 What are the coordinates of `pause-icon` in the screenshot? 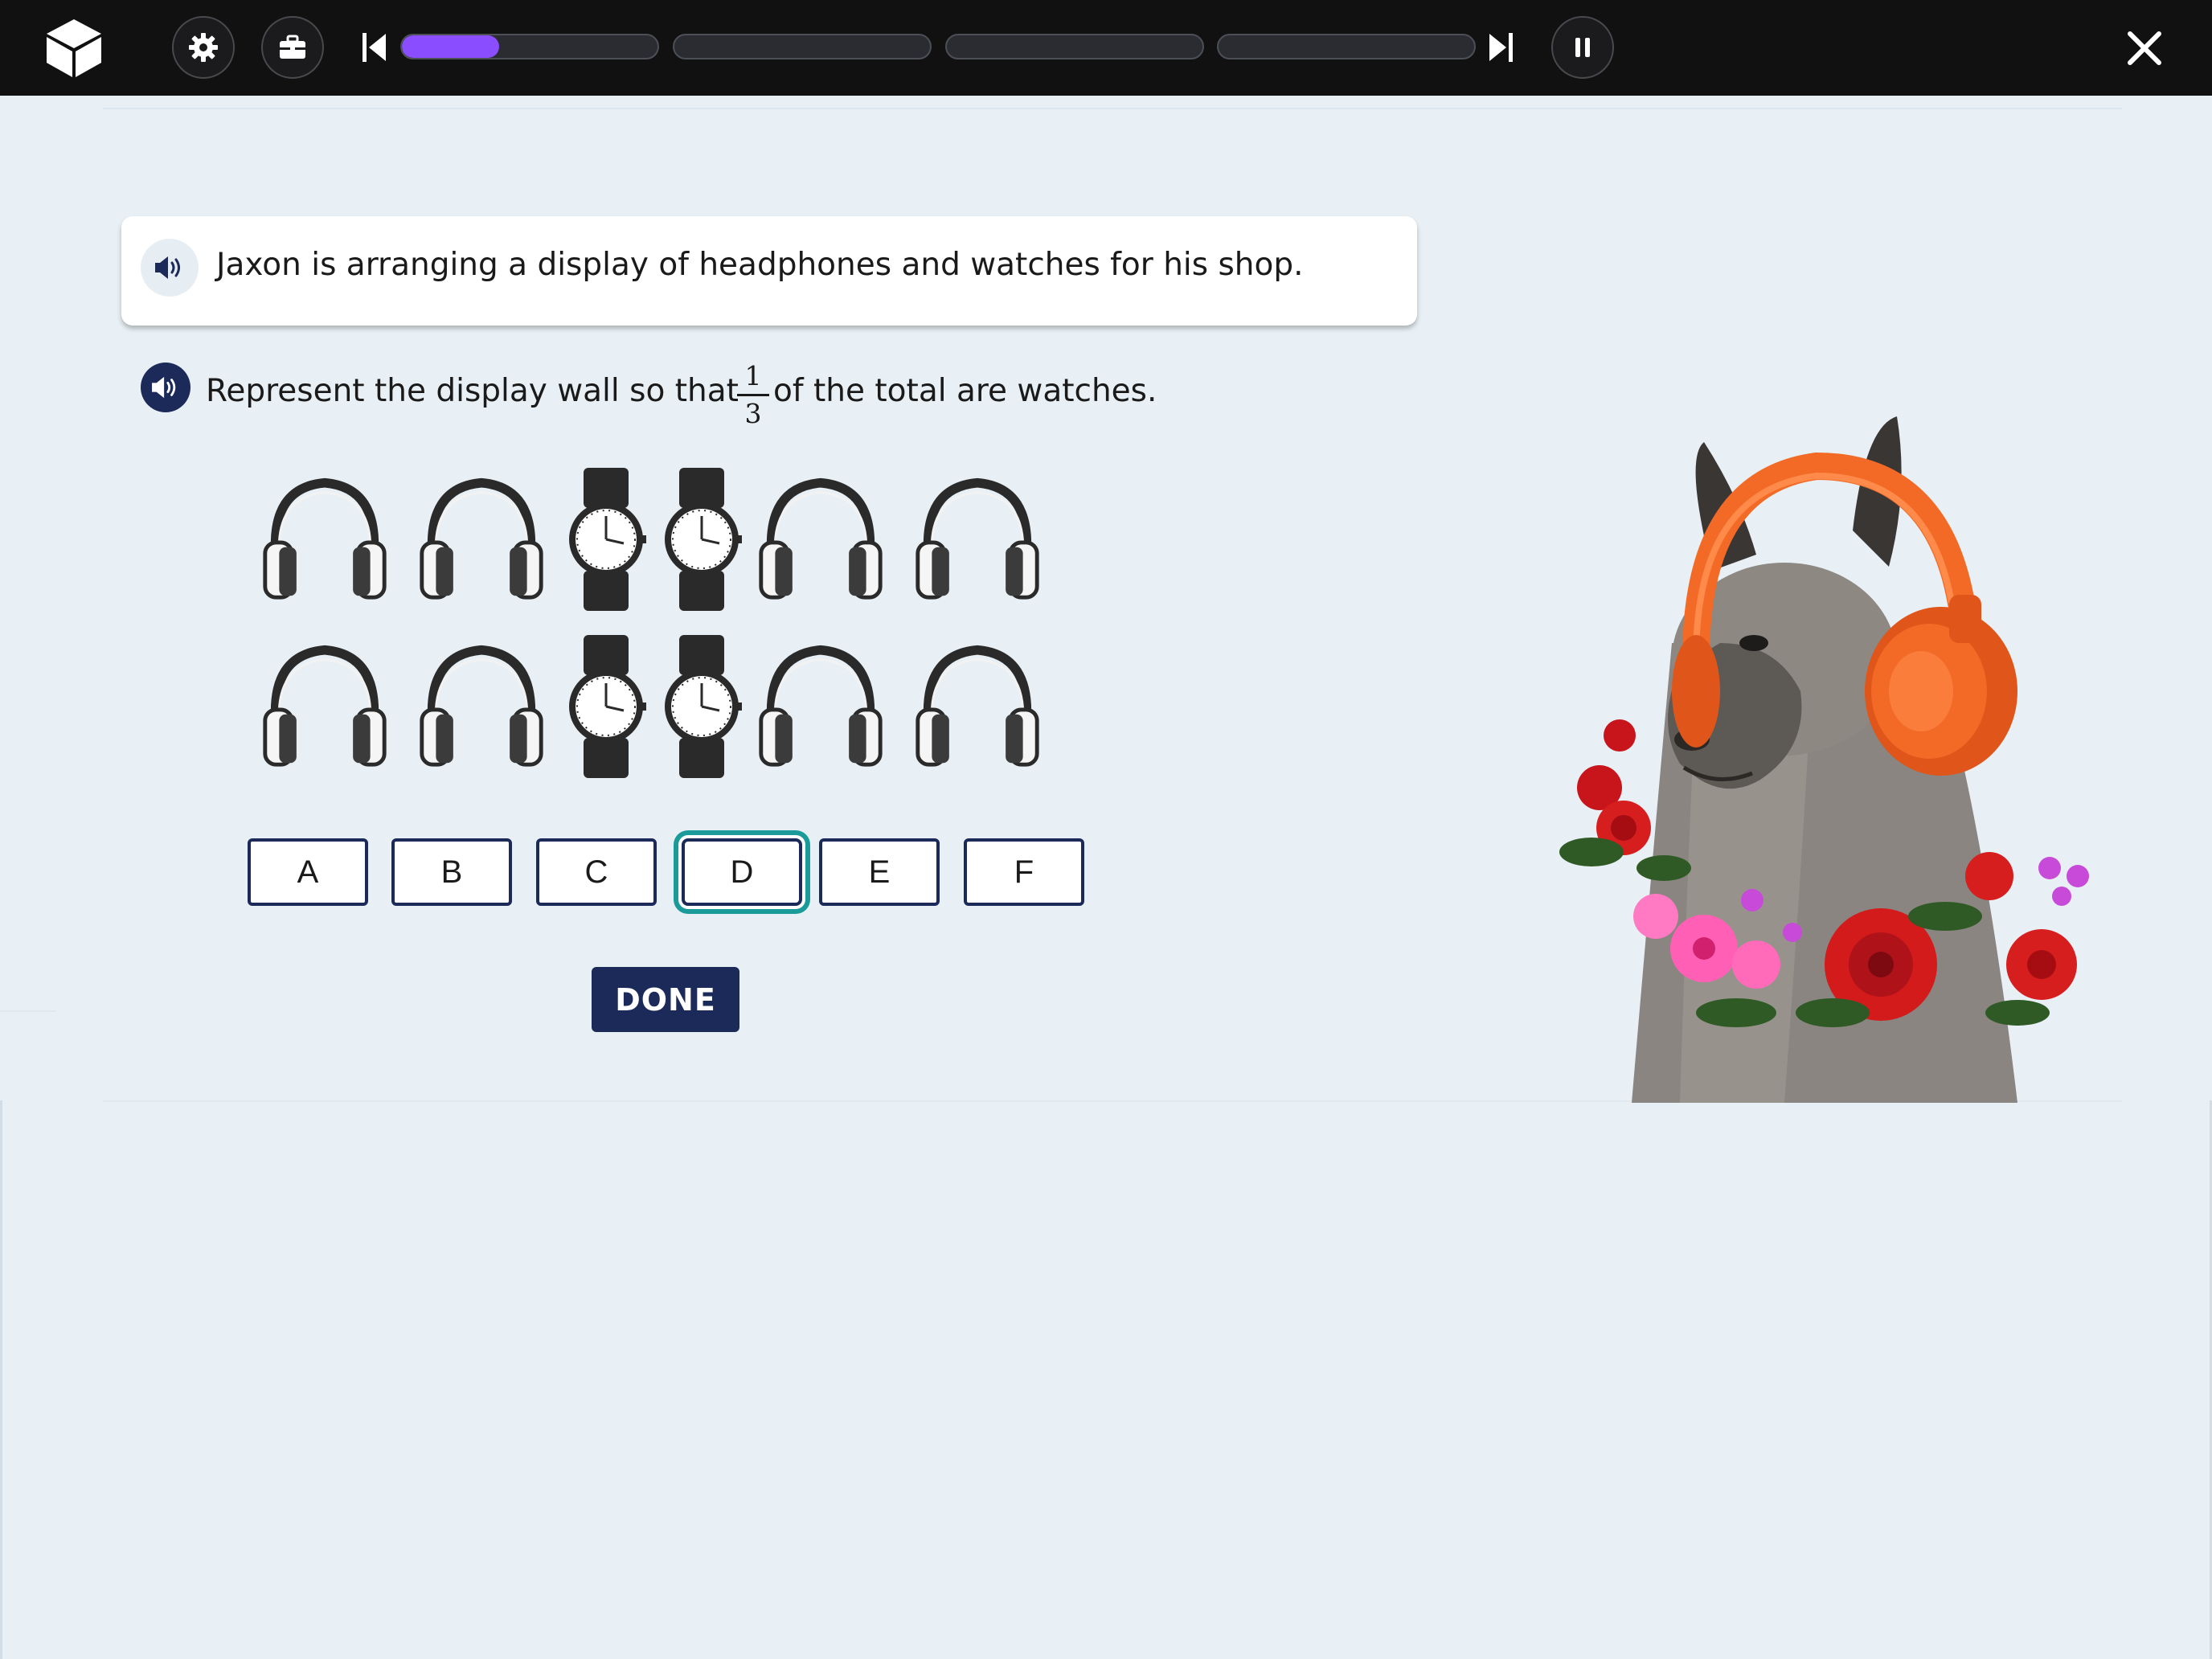 It's located at (1582, 47).